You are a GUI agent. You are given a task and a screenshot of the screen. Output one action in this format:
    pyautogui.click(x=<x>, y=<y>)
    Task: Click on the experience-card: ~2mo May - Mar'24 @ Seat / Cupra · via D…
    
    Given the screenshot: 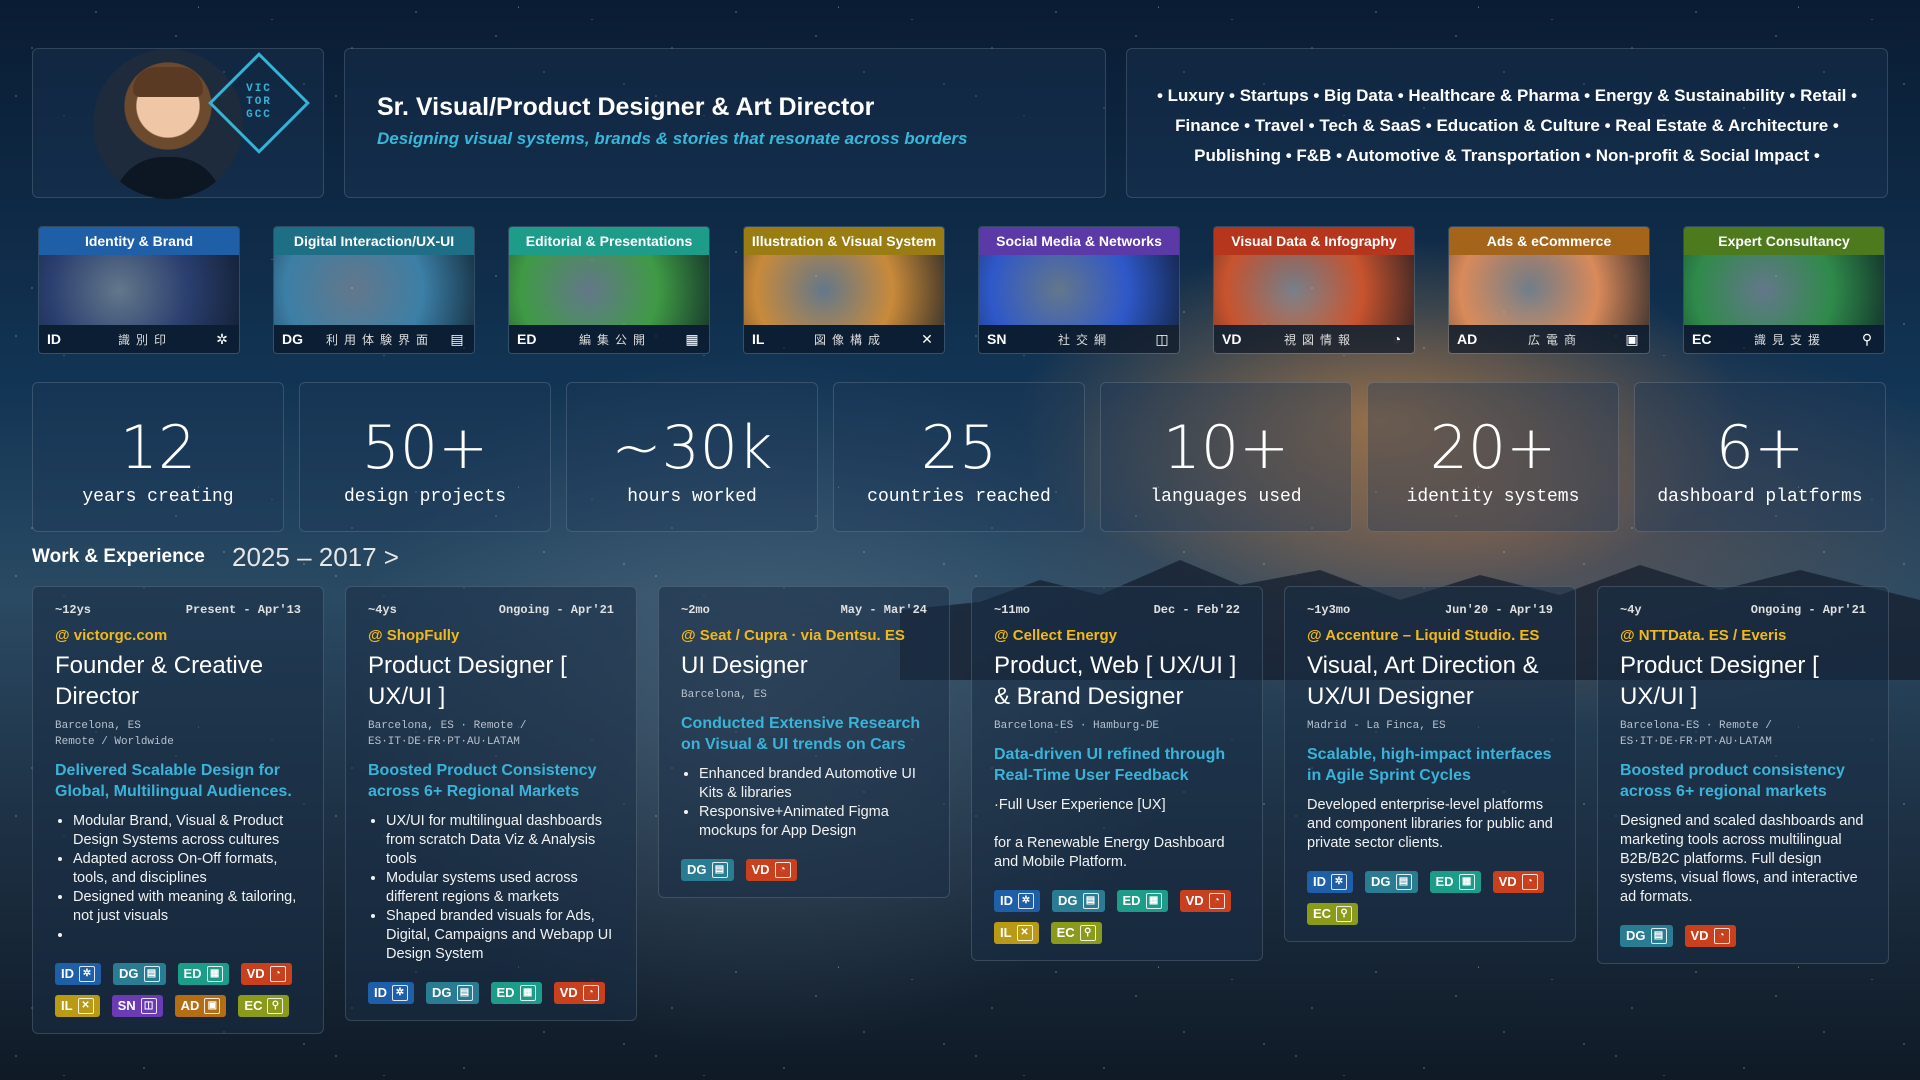 What is the action you would take?
    pyautogui.click(x=804, y=742)
    